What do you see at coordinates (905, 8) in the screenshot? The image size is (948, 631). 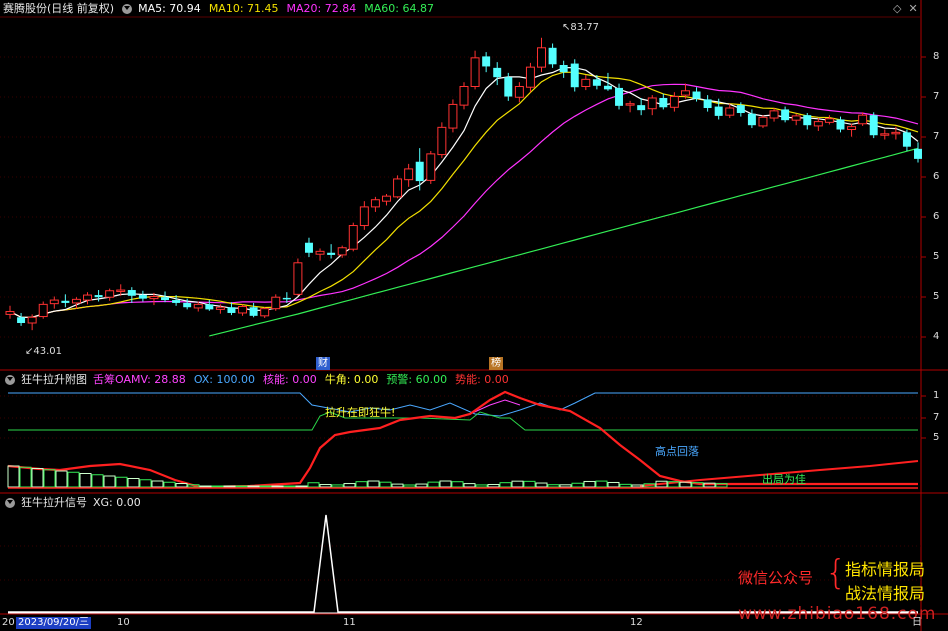 I see `corner-controls: ◇ ✕` at bounding box center [905, 8].